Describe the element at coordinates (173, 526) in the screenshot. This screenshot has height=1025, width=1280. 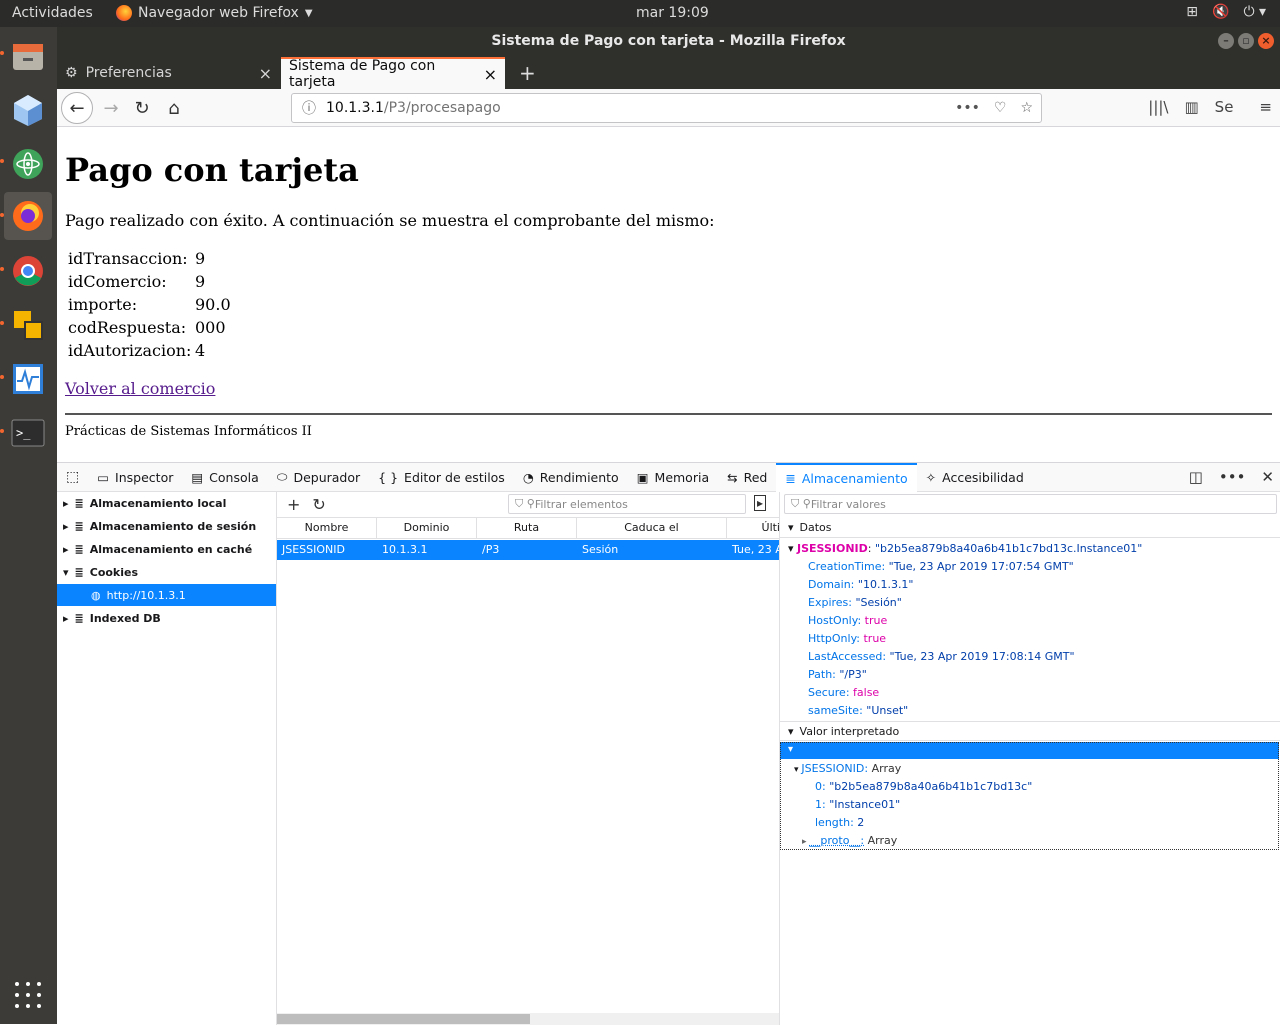
I see `tree-label: Almacenamiento de sesión` at that location.